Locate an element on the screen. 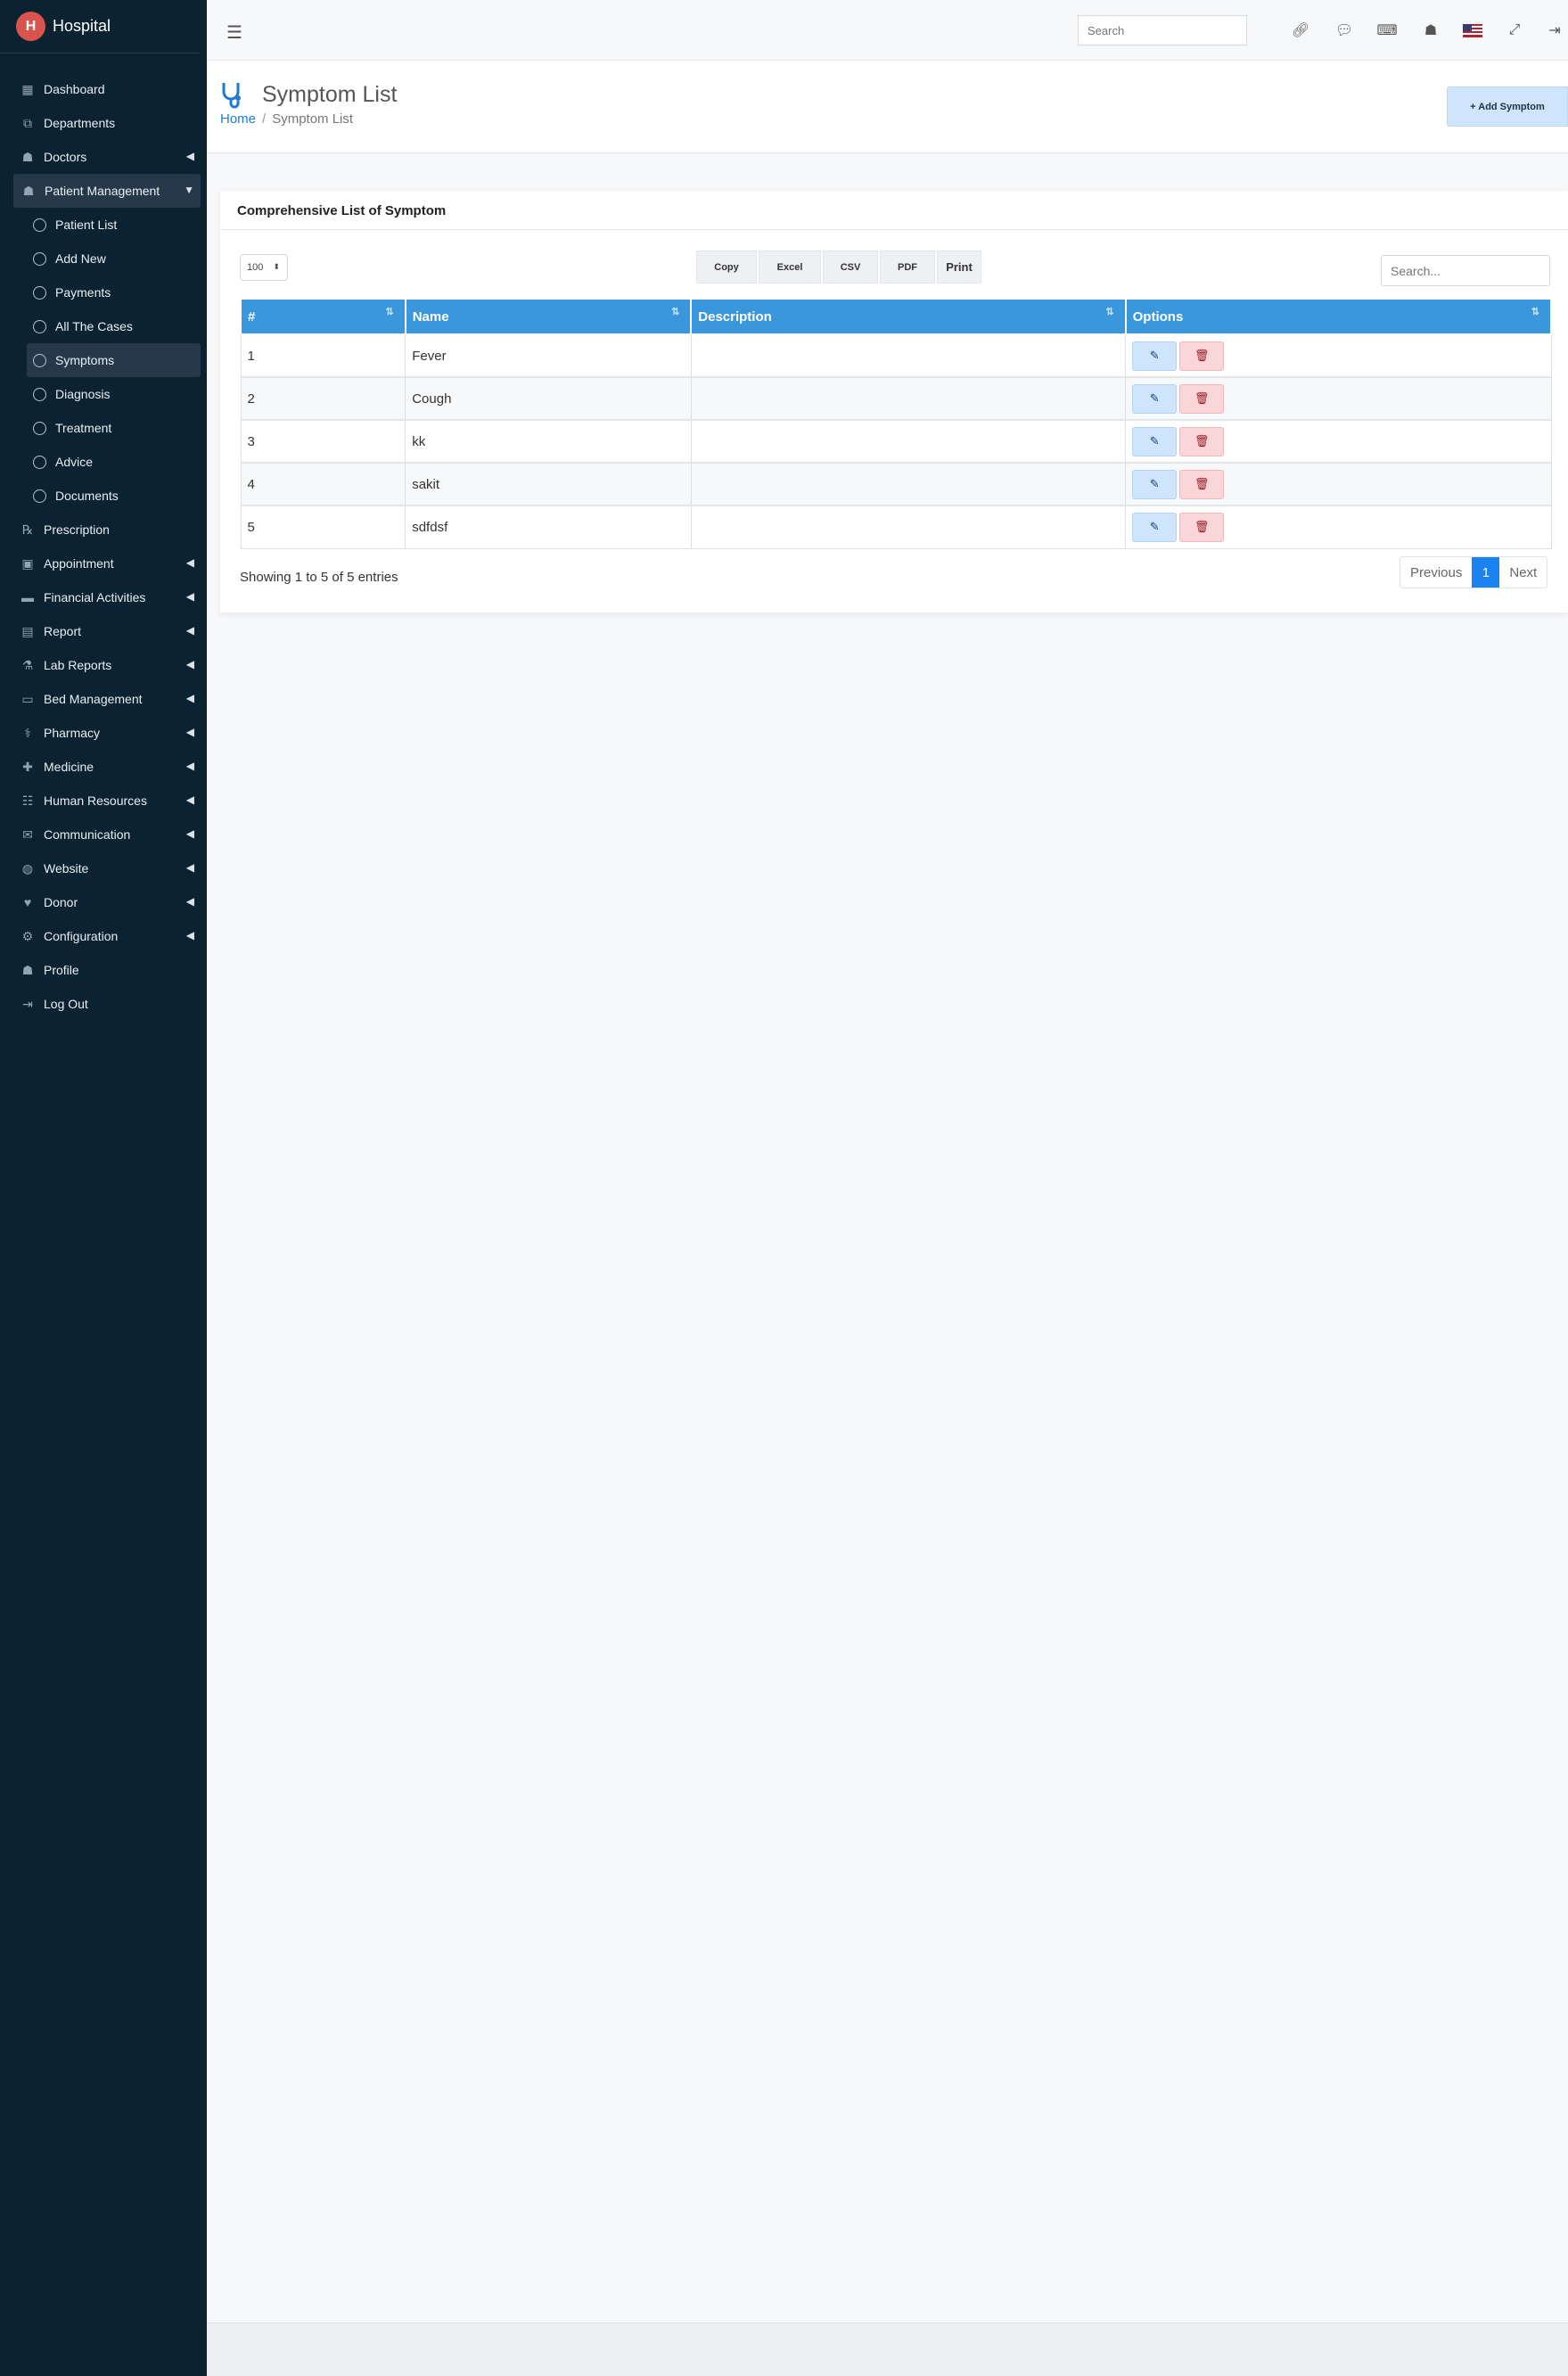  copy-button: Copy is located at coordinates (726, 267).